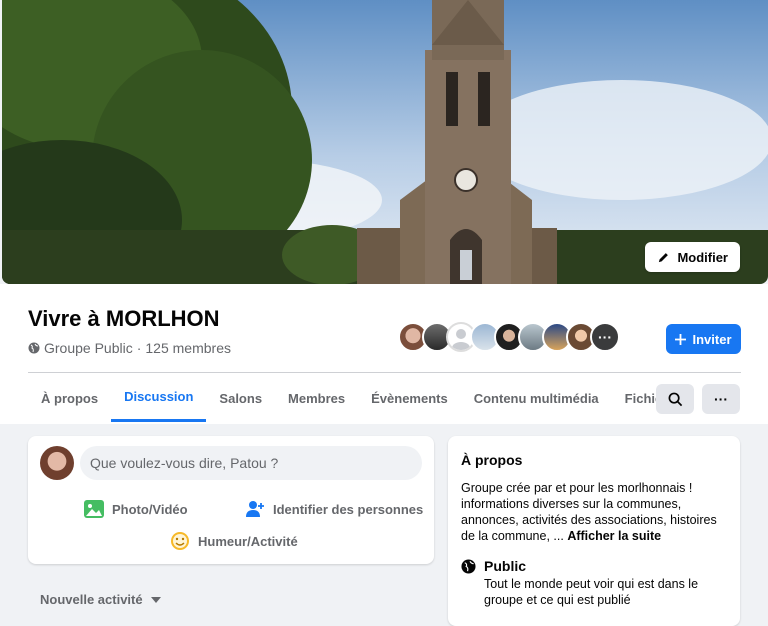  I want to click on more-icon: ···, so click(721, 399).